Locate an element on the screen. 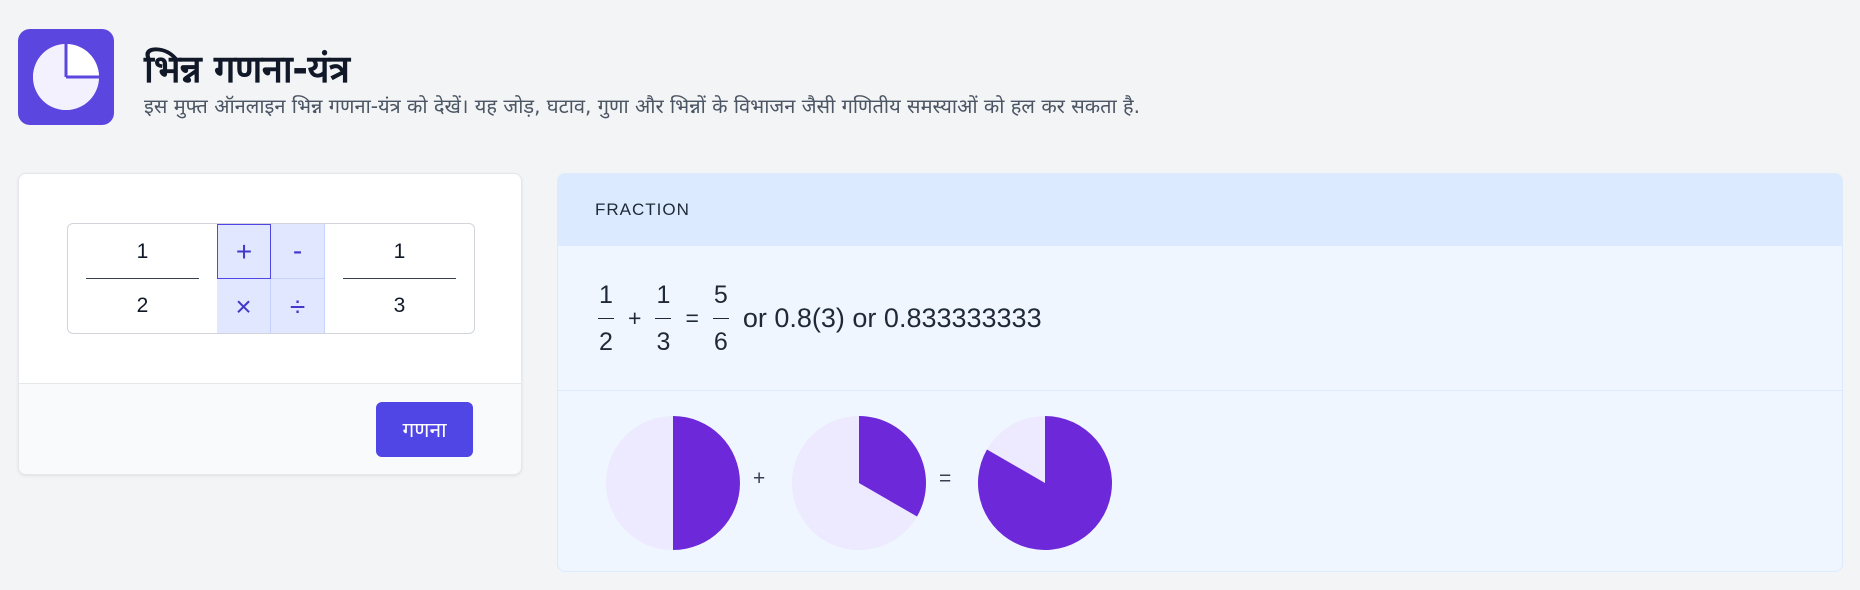  add-operator-button: + is located at coordinates (244, 251).